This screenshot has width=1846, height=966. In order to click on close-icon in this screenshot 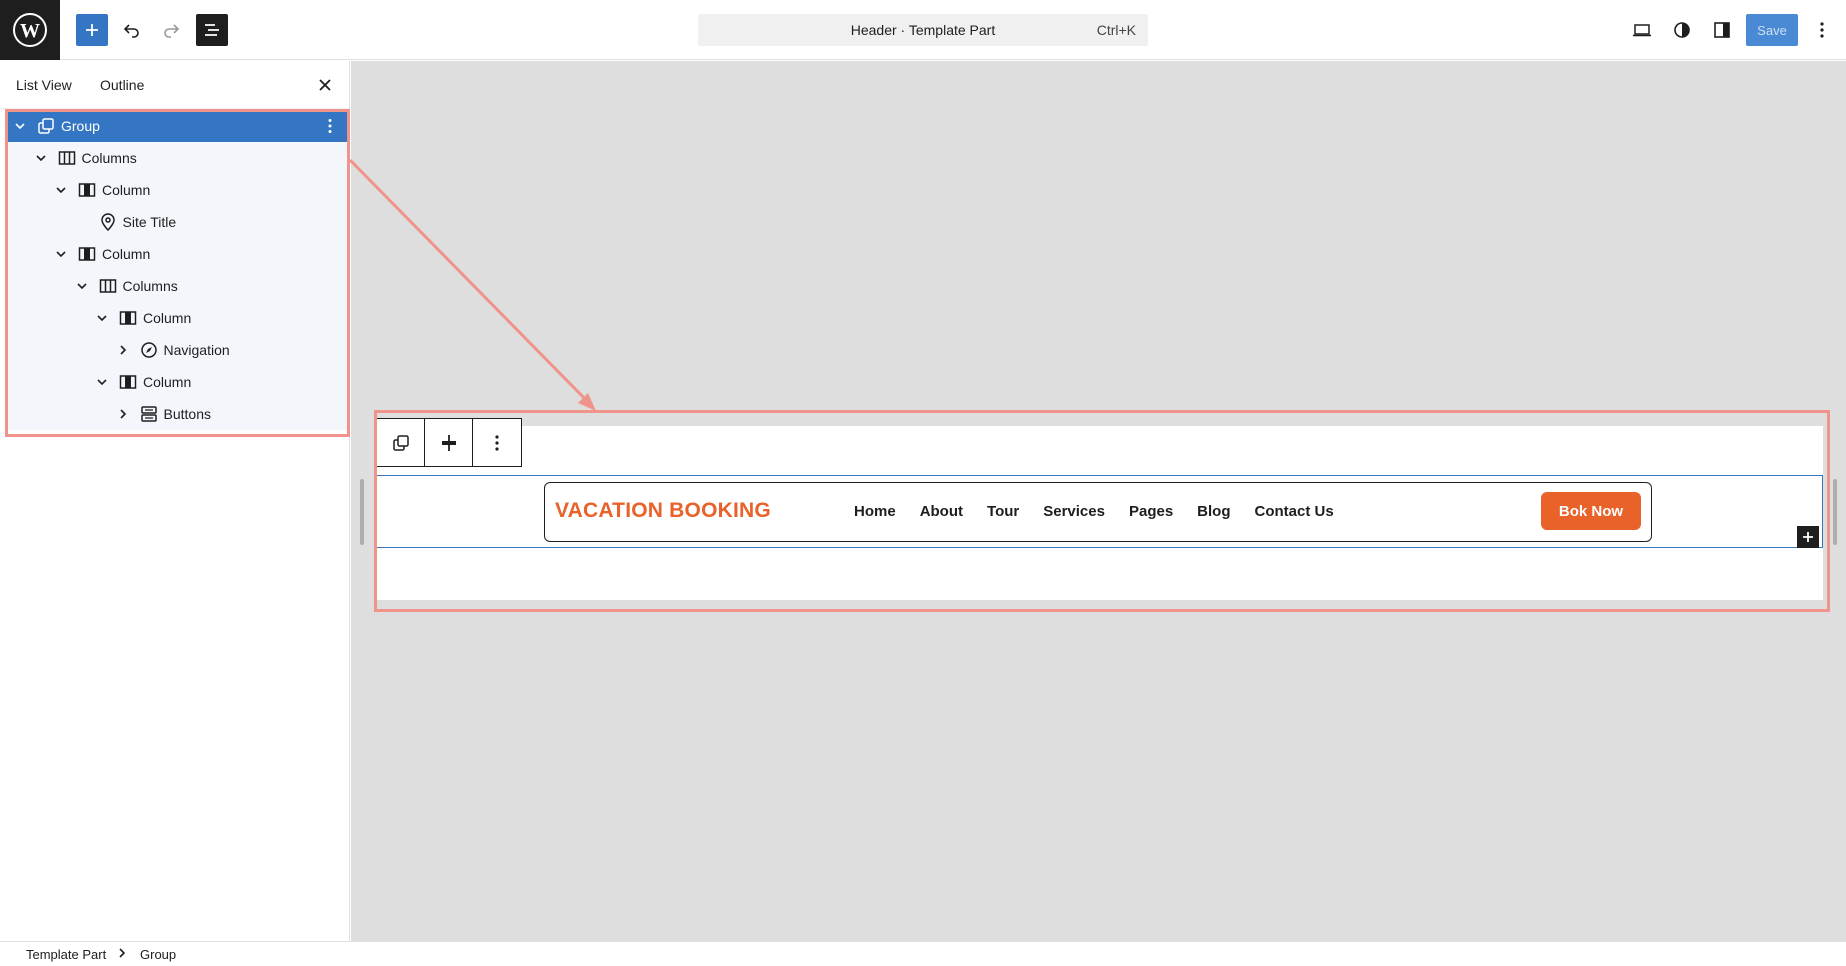, I will do `click(325, 85)`.